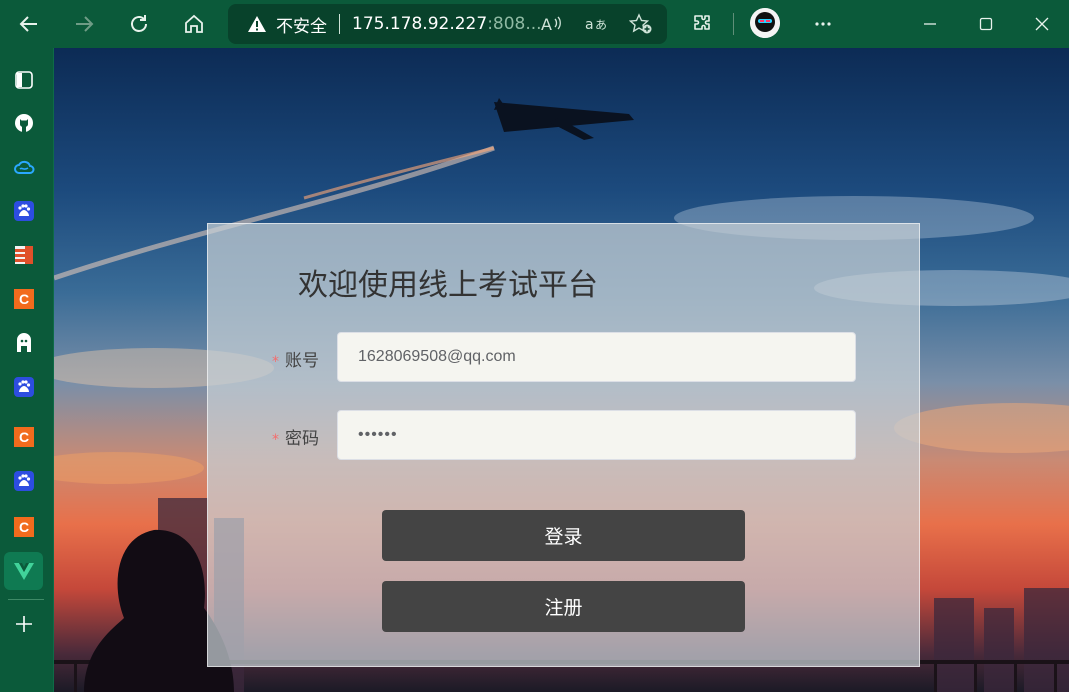 The width and height of the screenshot is (1069, 692). Describe the element at coordinates (194, 24) in the screenshot. I see `home-icon` at that location.